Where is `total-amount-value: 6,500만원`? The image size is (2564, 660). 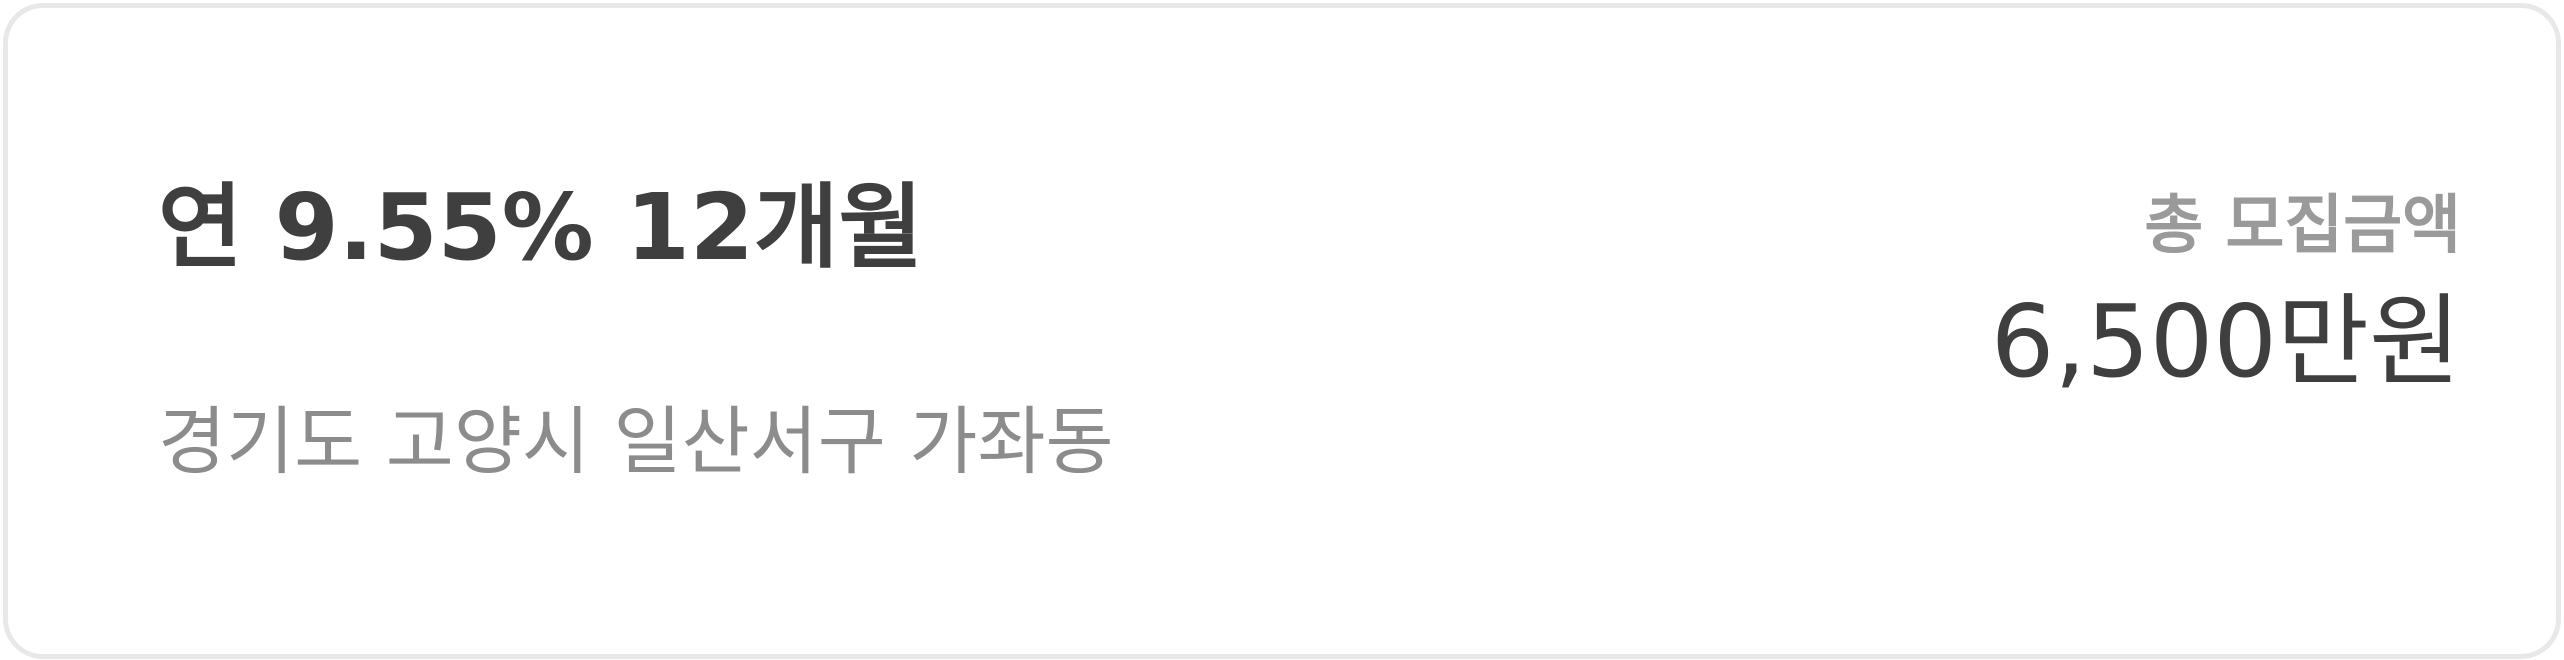
total-amount-value: 6,500만원 is located at coordinates (2225, 341).